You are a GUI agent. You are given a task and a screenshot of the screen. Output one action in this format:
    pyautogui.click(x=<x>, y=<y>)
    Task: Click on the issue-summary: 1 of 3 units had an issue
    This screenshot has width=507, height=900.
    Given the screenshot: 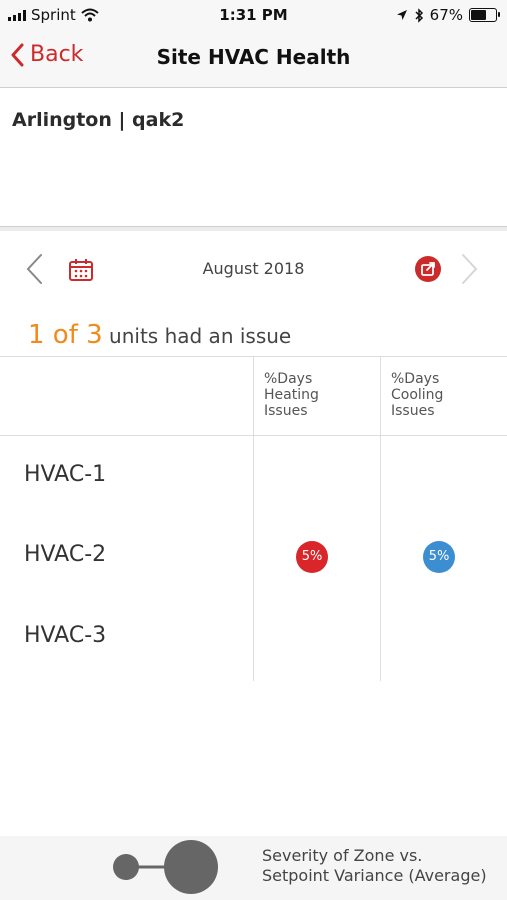 What is the action you would take?
    pyautogui.click(x=159, y=335)
    